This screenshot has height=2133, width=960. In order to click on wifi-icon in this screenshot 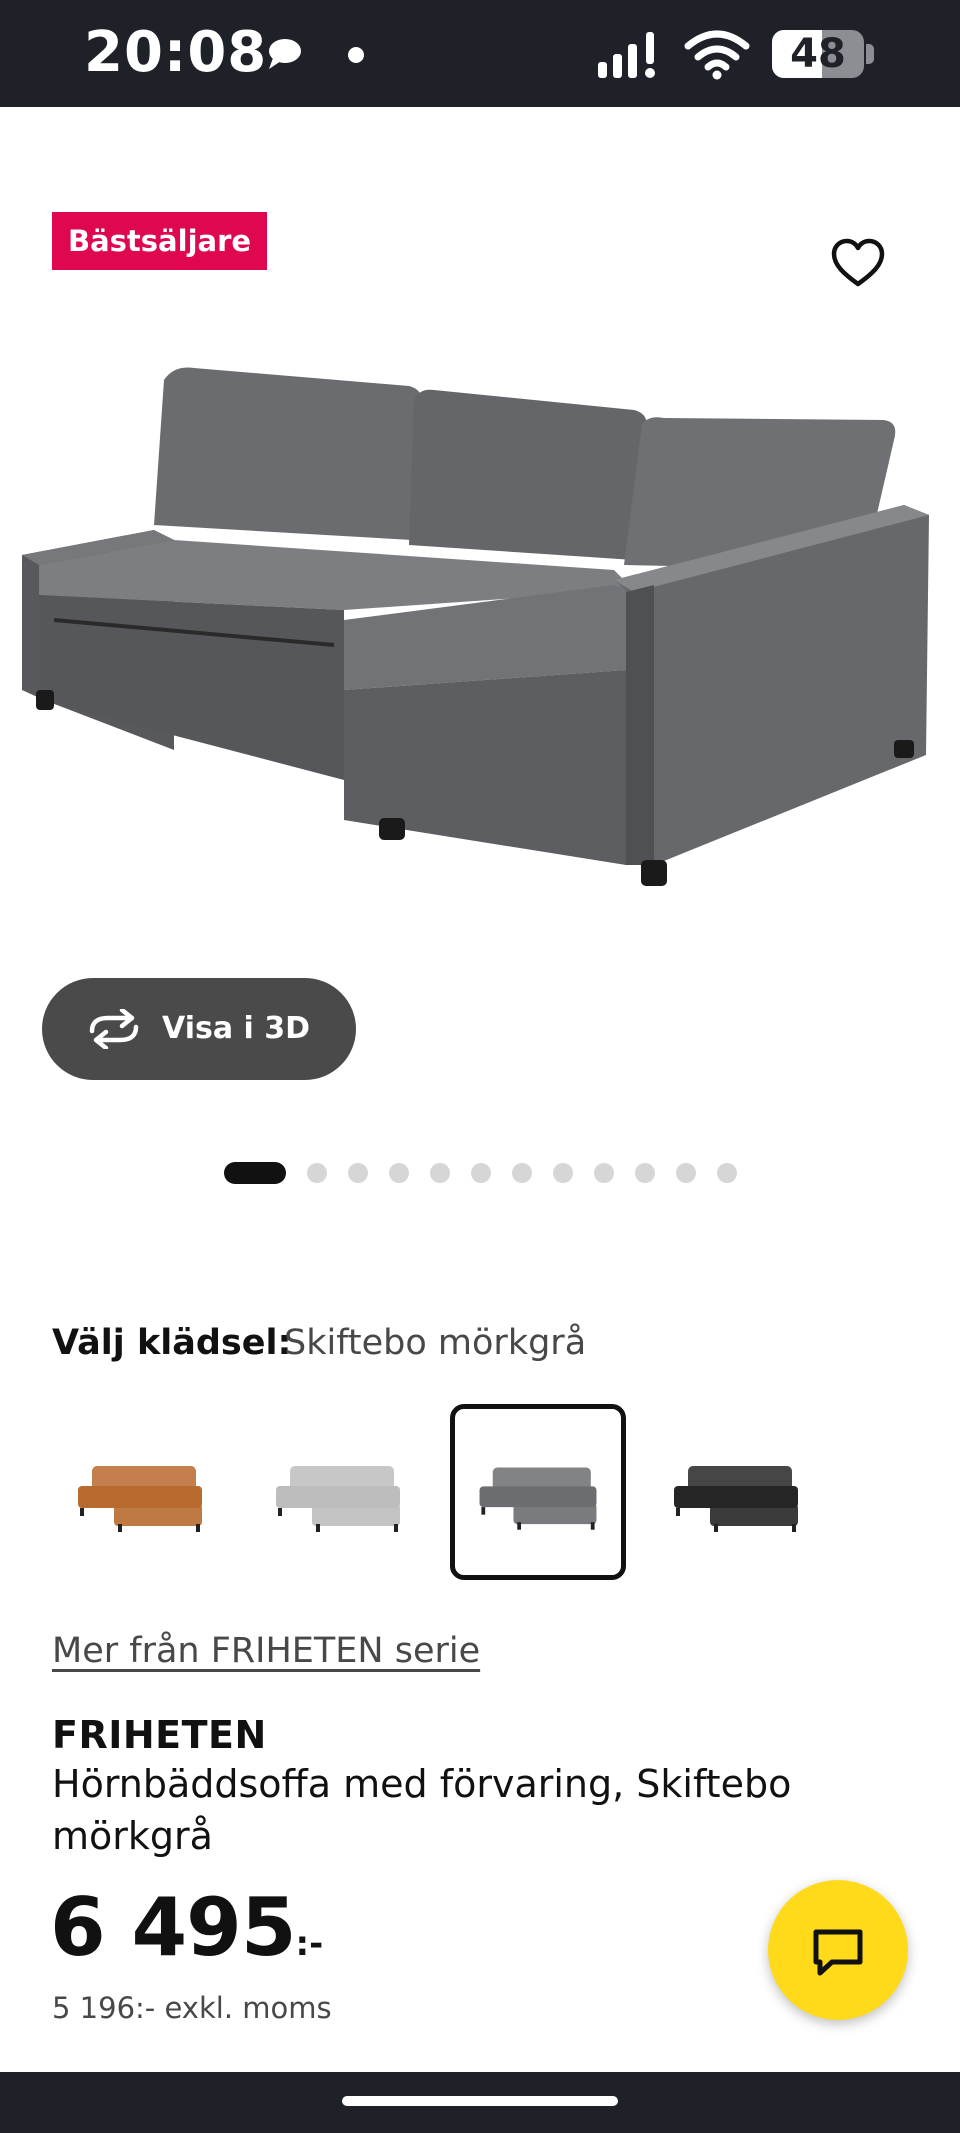, I will do `click(717, 55)`.